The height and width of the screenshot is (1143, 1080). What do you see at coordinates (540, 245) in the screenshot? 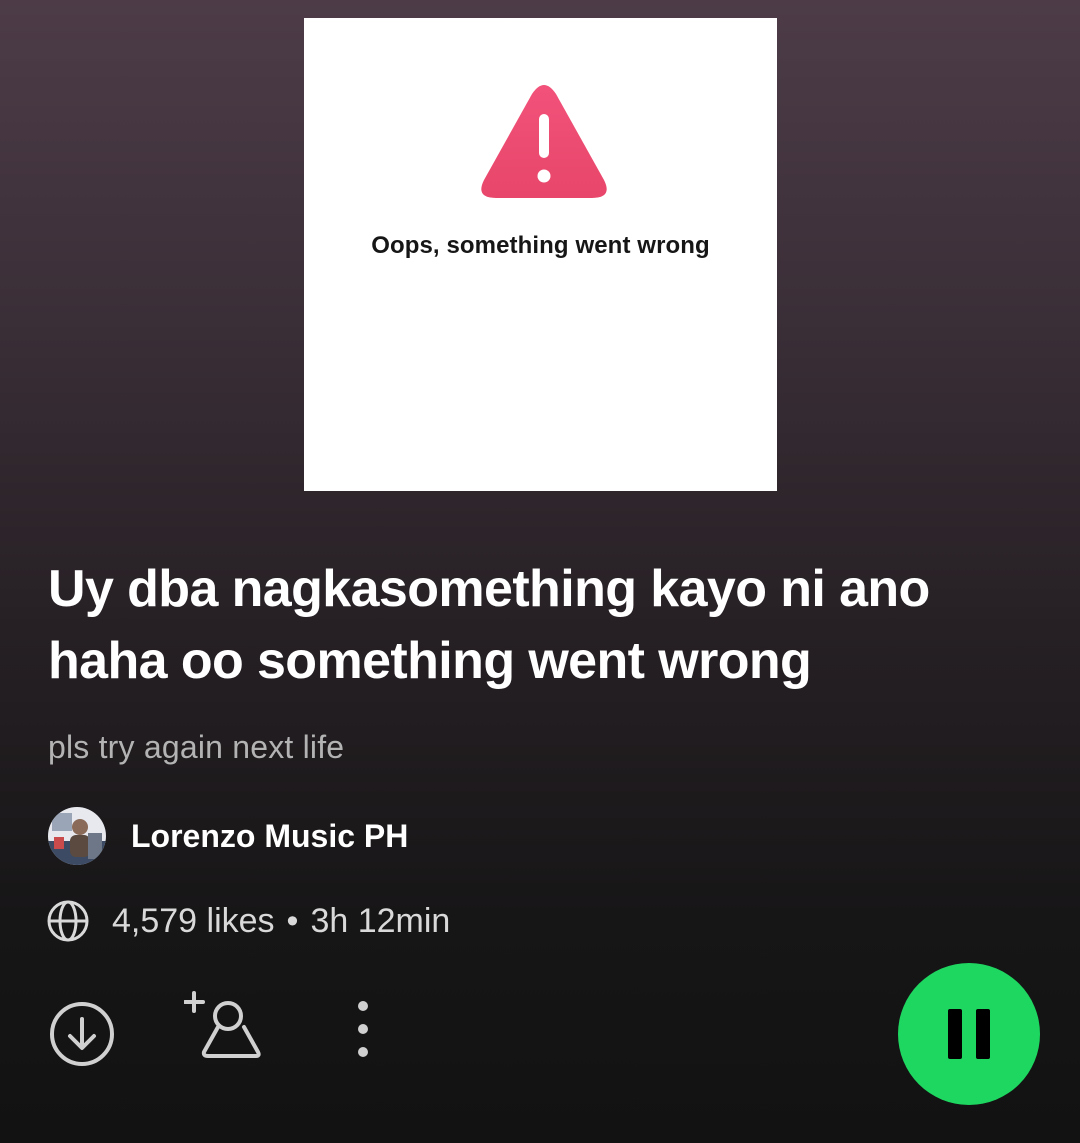
I see `error-message: Oops, something went wrong` at bounding box center [540, 245].